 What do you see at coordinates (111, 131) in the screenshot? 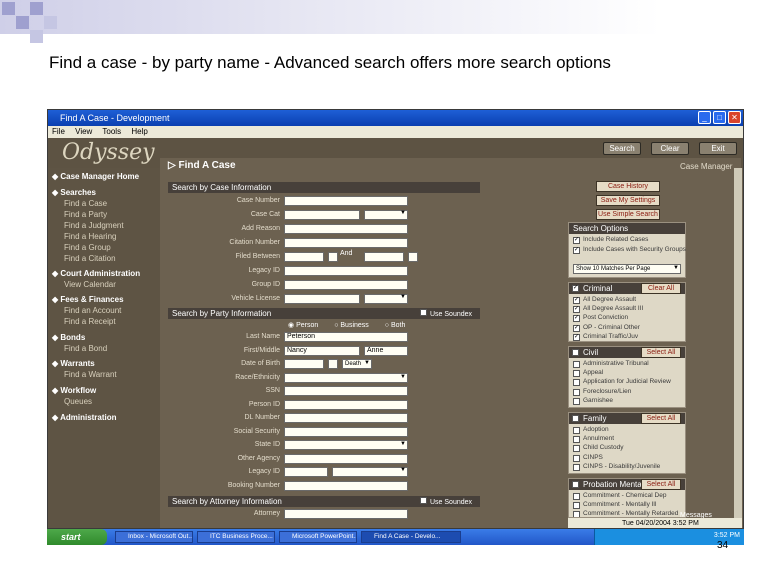
I see `menu-tools: Tools` at bounding box center [111, 131].